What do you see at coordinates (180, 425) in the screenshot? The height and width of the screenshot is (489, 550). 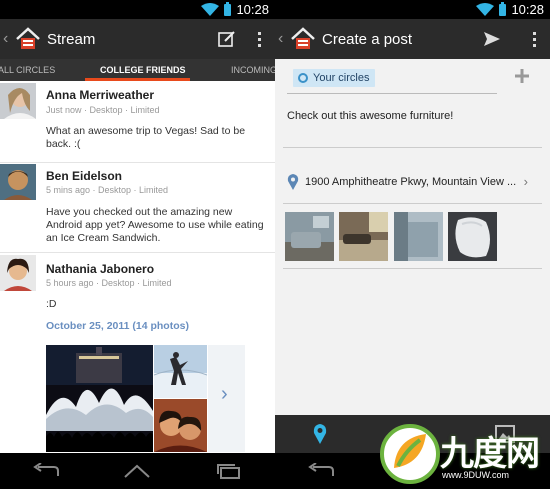 I see `album-photo-friends` at bounding box center [180, 425].